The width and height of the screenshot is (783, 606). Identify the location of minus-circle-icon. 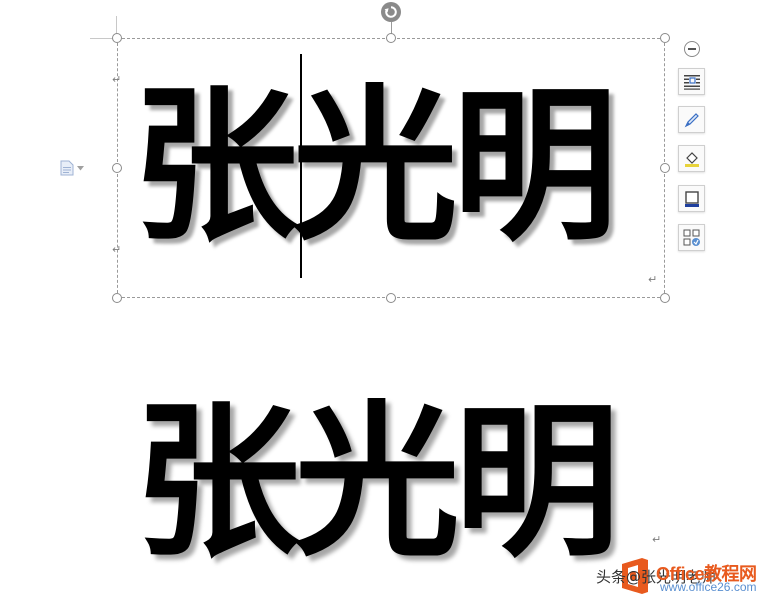
(692, 49).